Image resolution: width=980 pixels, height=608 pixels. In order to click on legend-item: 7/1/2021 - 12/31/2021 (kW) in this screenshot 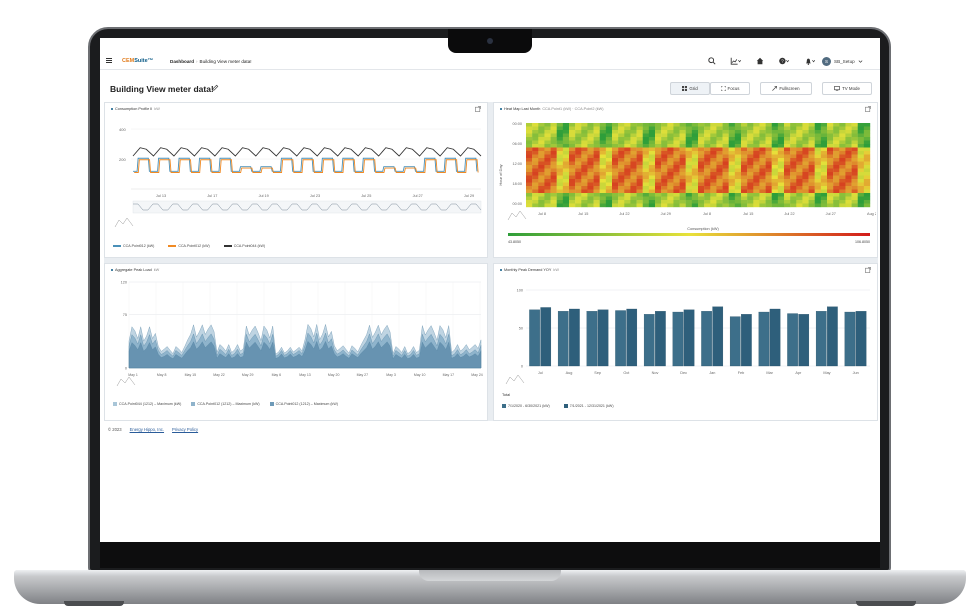, I will do `click(588, 406)`.